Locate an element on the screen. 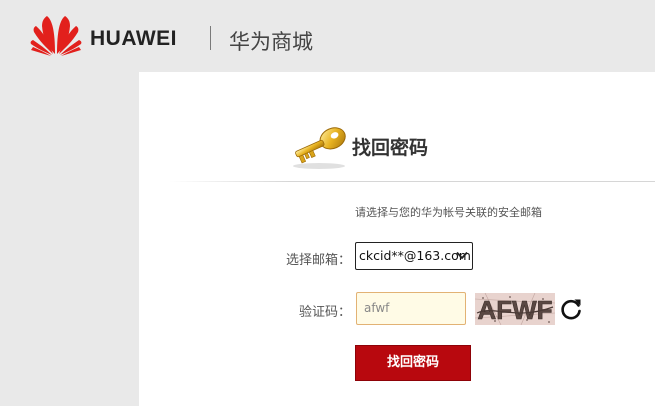 This screenshot has width=655, height=406. captcha-image: AFWF is located at coordinates (515, 309).